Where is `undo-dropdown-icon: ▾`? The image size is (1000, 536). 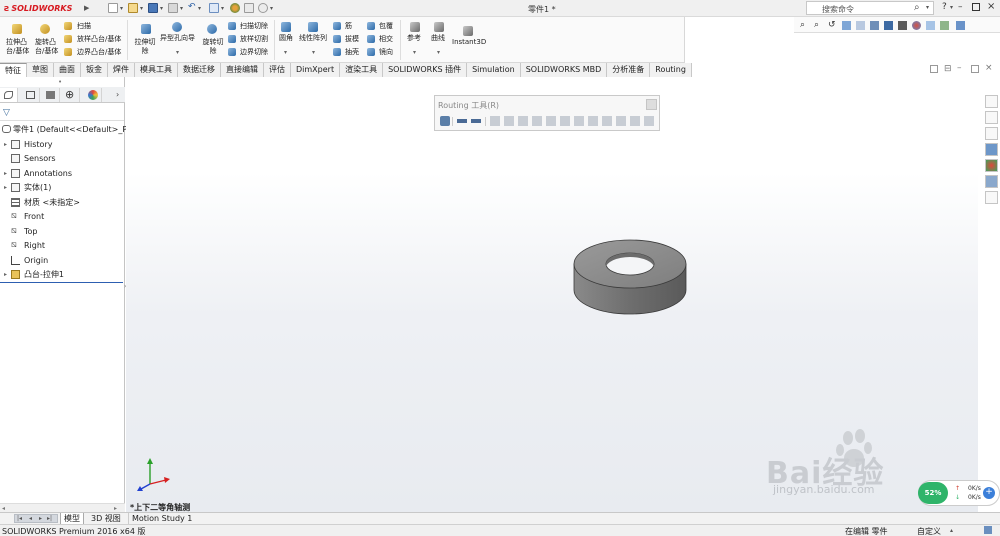
undo-dropdown-icon: ▾ is located at coordinates (199, 8).